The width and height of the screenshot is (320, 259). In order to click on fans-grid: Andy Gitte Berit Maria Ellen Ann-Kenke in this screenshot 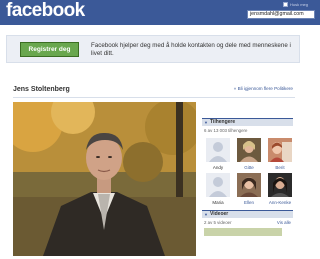, I will do `click(248, 172)`.